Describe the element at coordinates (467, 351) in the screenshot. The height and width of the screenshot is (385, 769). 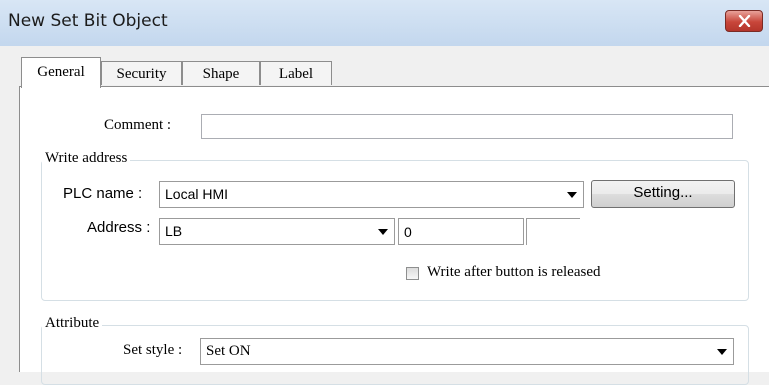
I see `set-style-select: Set ON` at that location.